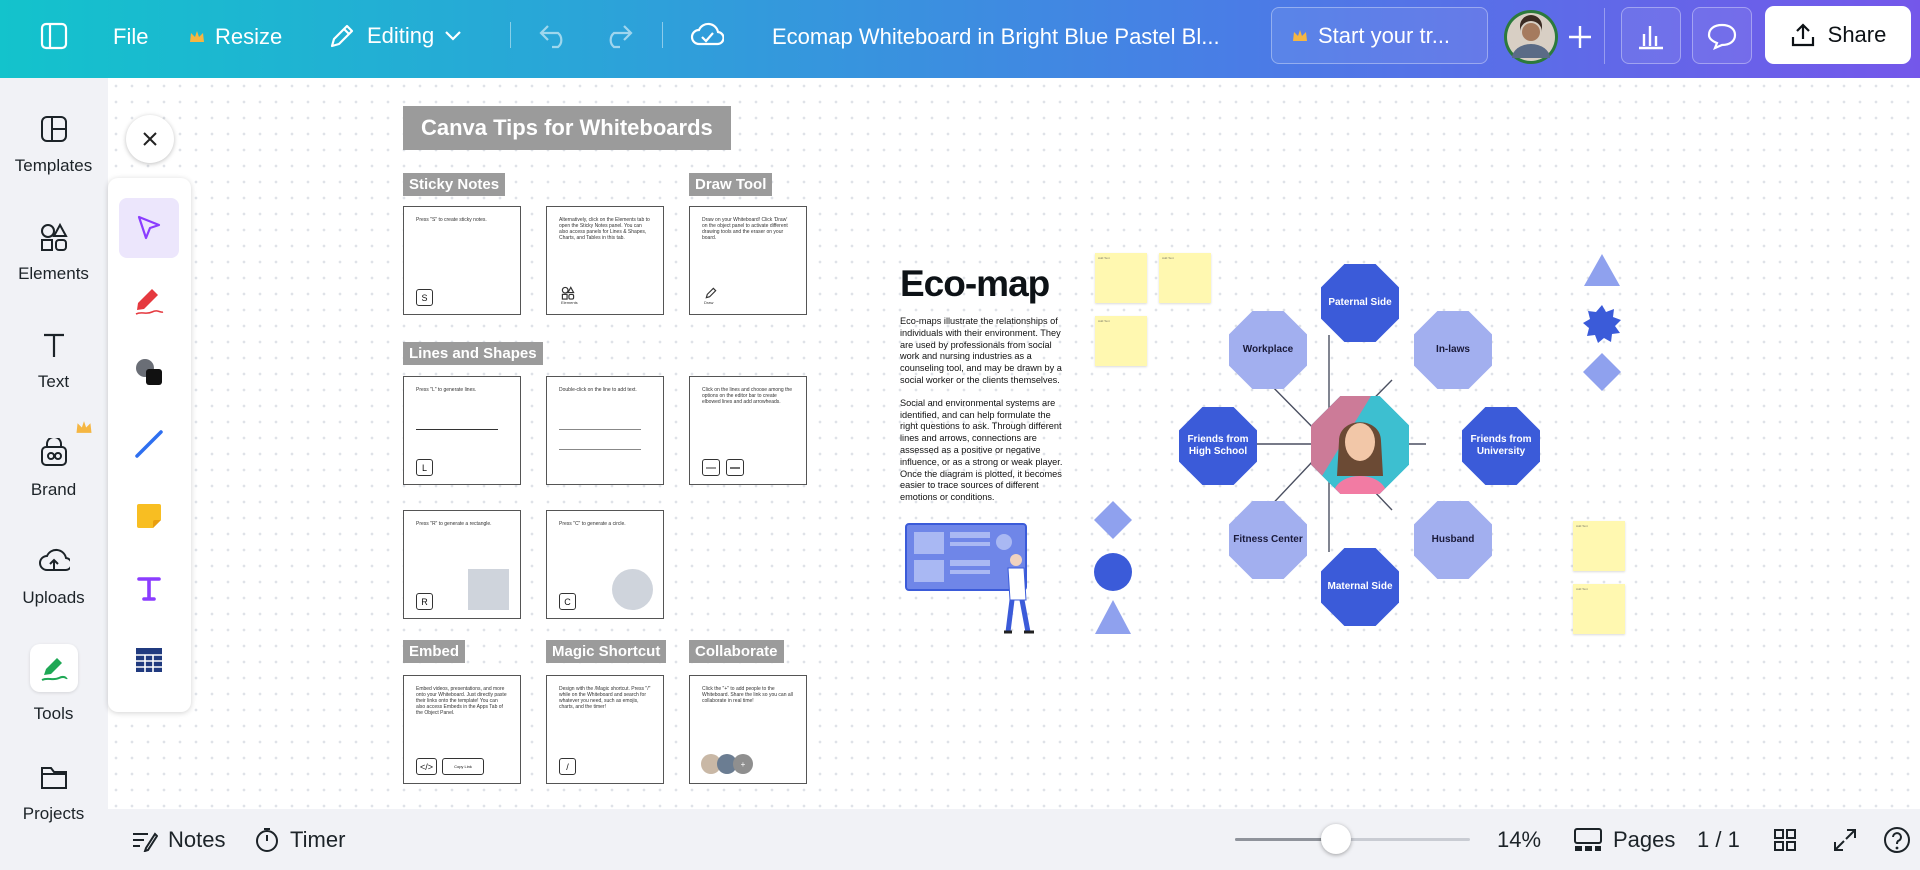 The width and height of the screenshot is (1920, 870). What do you see at coordinates (54, 129) in the screenshot?
I see `templates-icon` at bounding box center [54, 129].